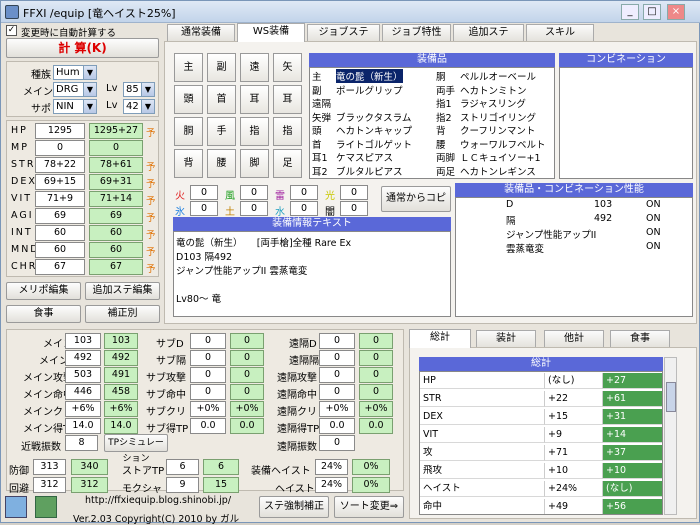 This screenshot has width=700, height=525. Describe the element at coordinates (330, 212) in the screenshot. I see `element-symbol: 闇` at that location.